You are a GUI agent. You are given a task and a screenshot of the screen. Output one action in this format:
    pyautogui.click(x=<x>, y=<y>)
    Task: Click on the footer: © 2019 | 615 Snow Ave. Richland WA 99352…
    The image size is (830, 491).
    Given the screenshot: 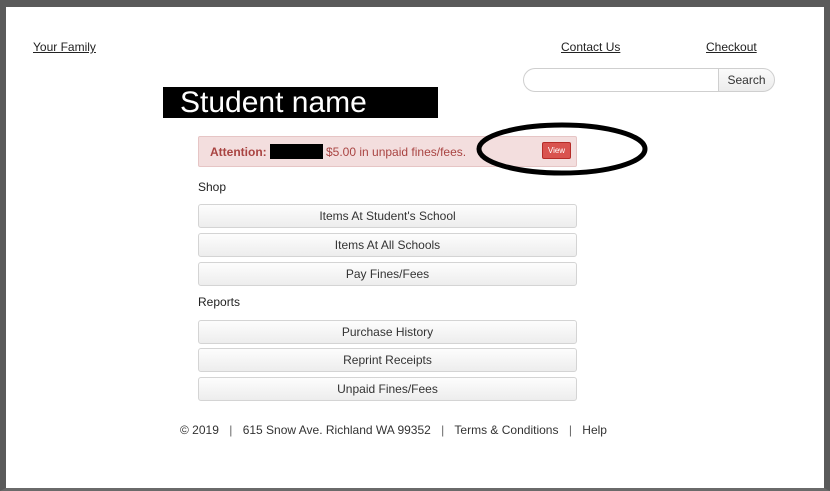 What is the action you would take?
    pyautogui.click(x=393, y=430)
    